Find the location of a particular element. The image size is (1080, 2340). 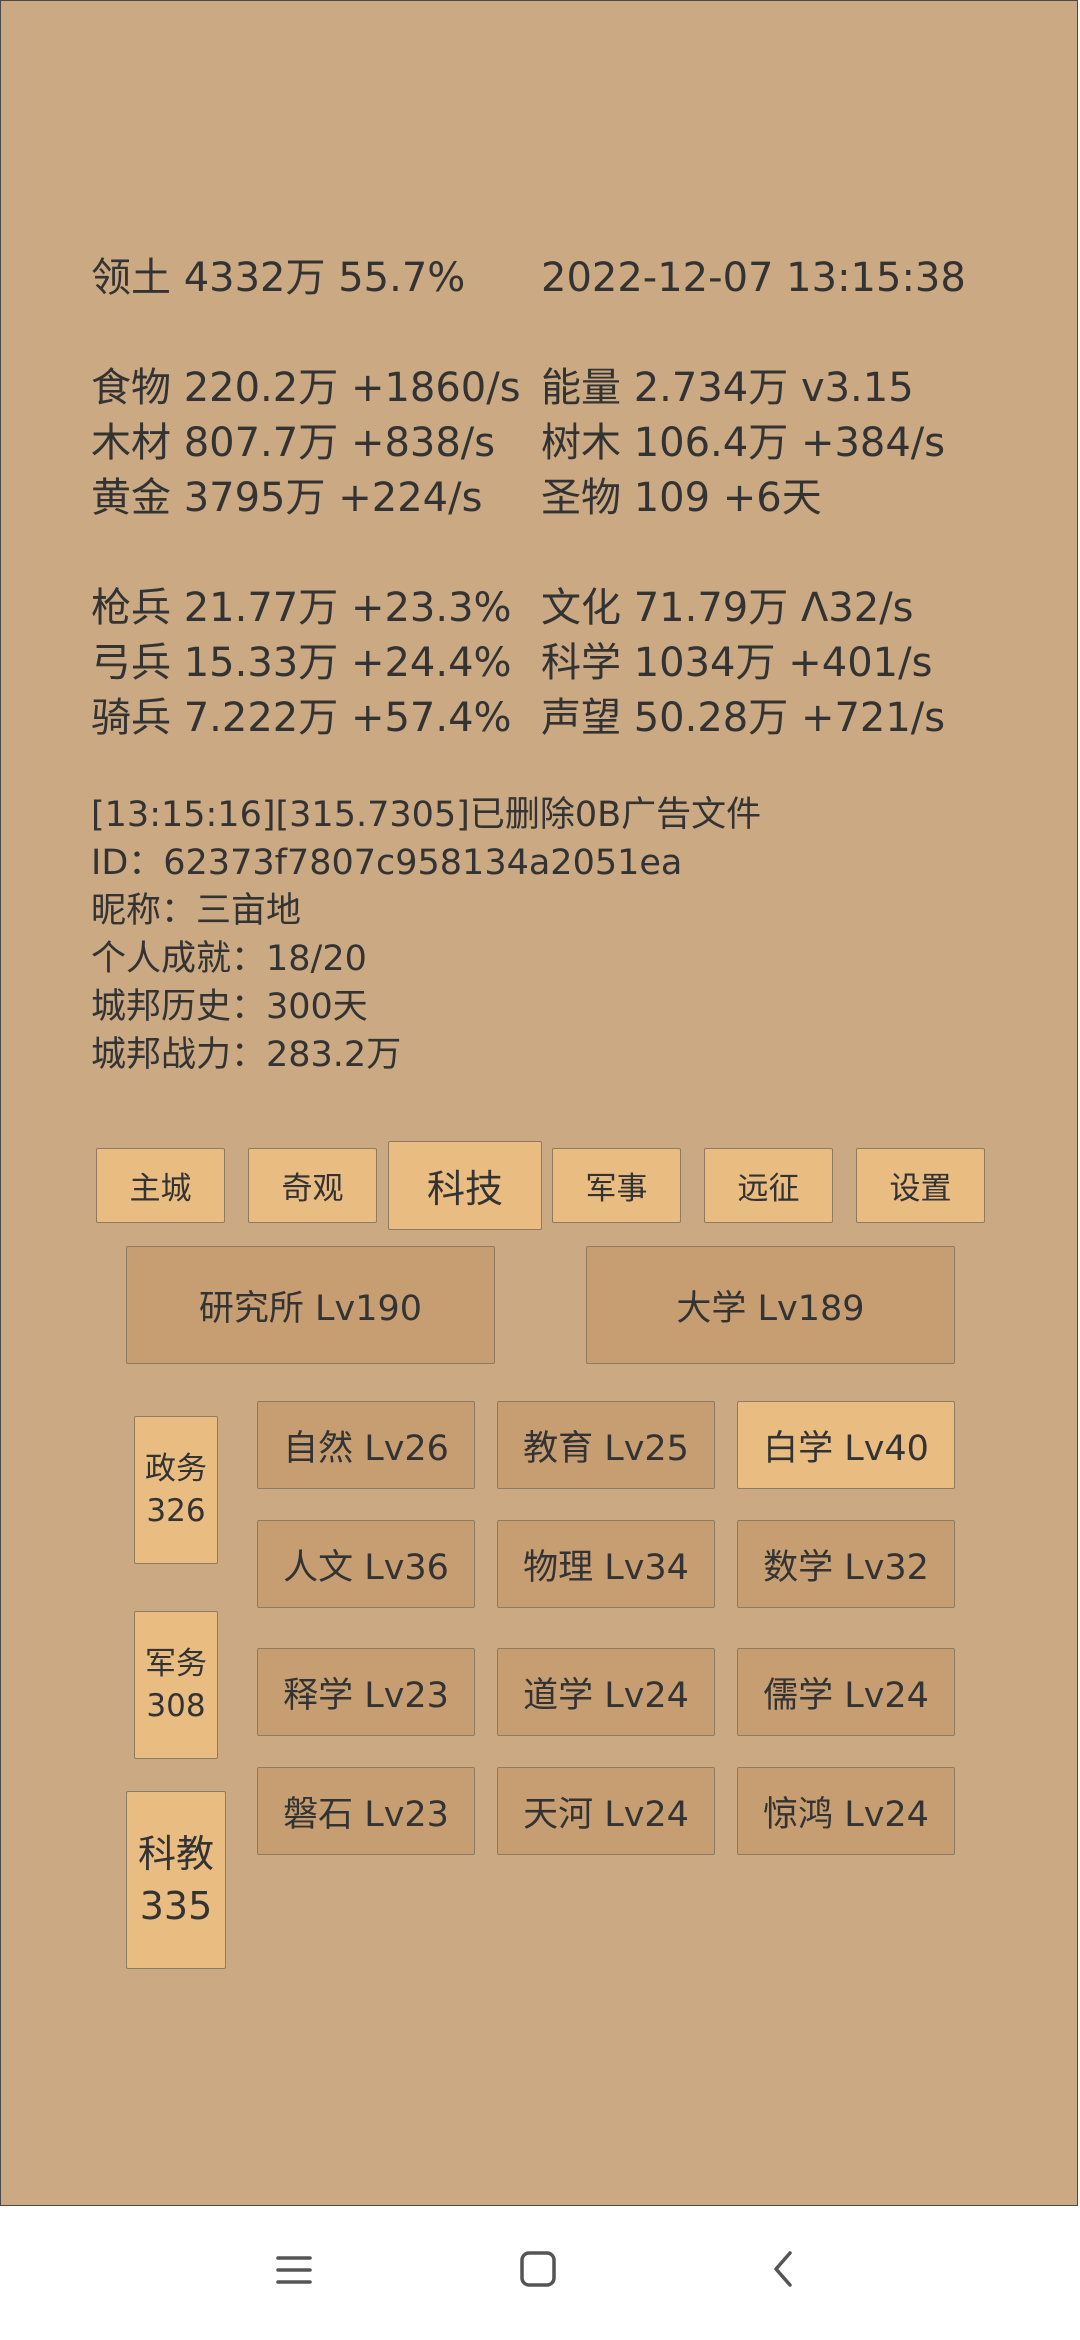

tech-self-study-button: 白学 Lv40 is located at coordinates (846, 1445).